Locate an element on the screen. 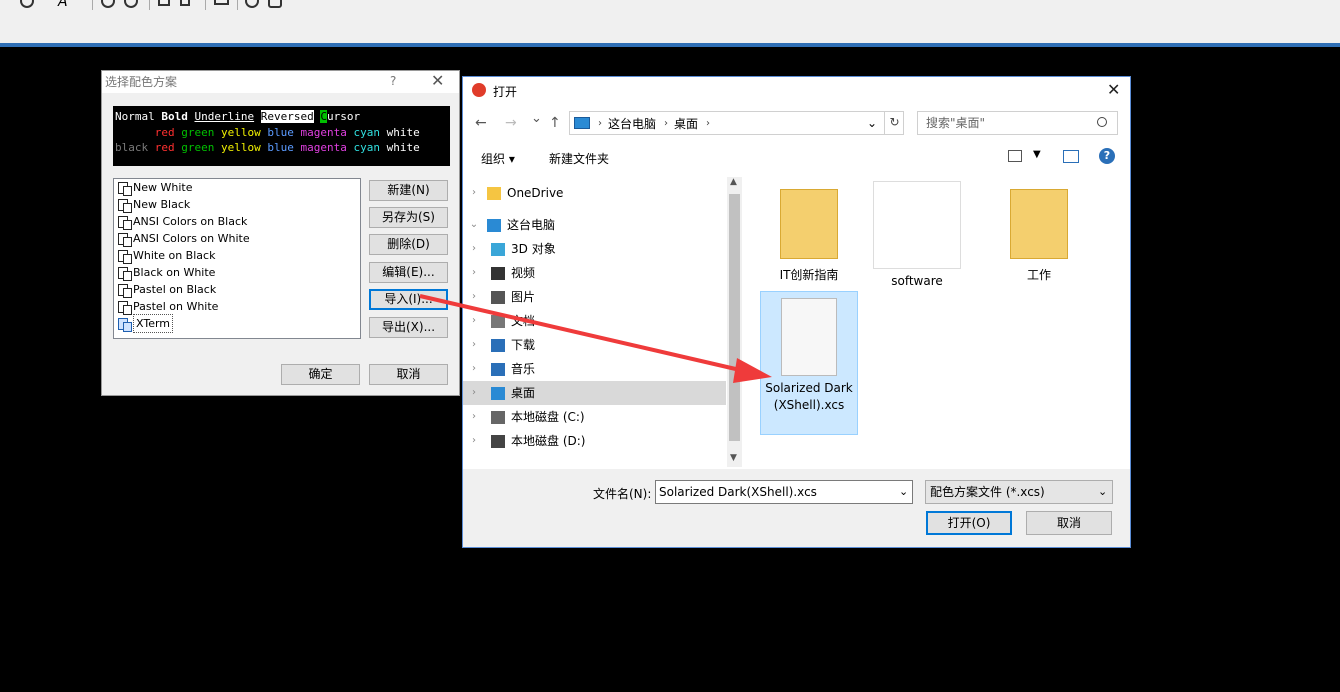 The width and height of the screenshot is (1340, 692). arrow-head is located at coordinates (752, 370).